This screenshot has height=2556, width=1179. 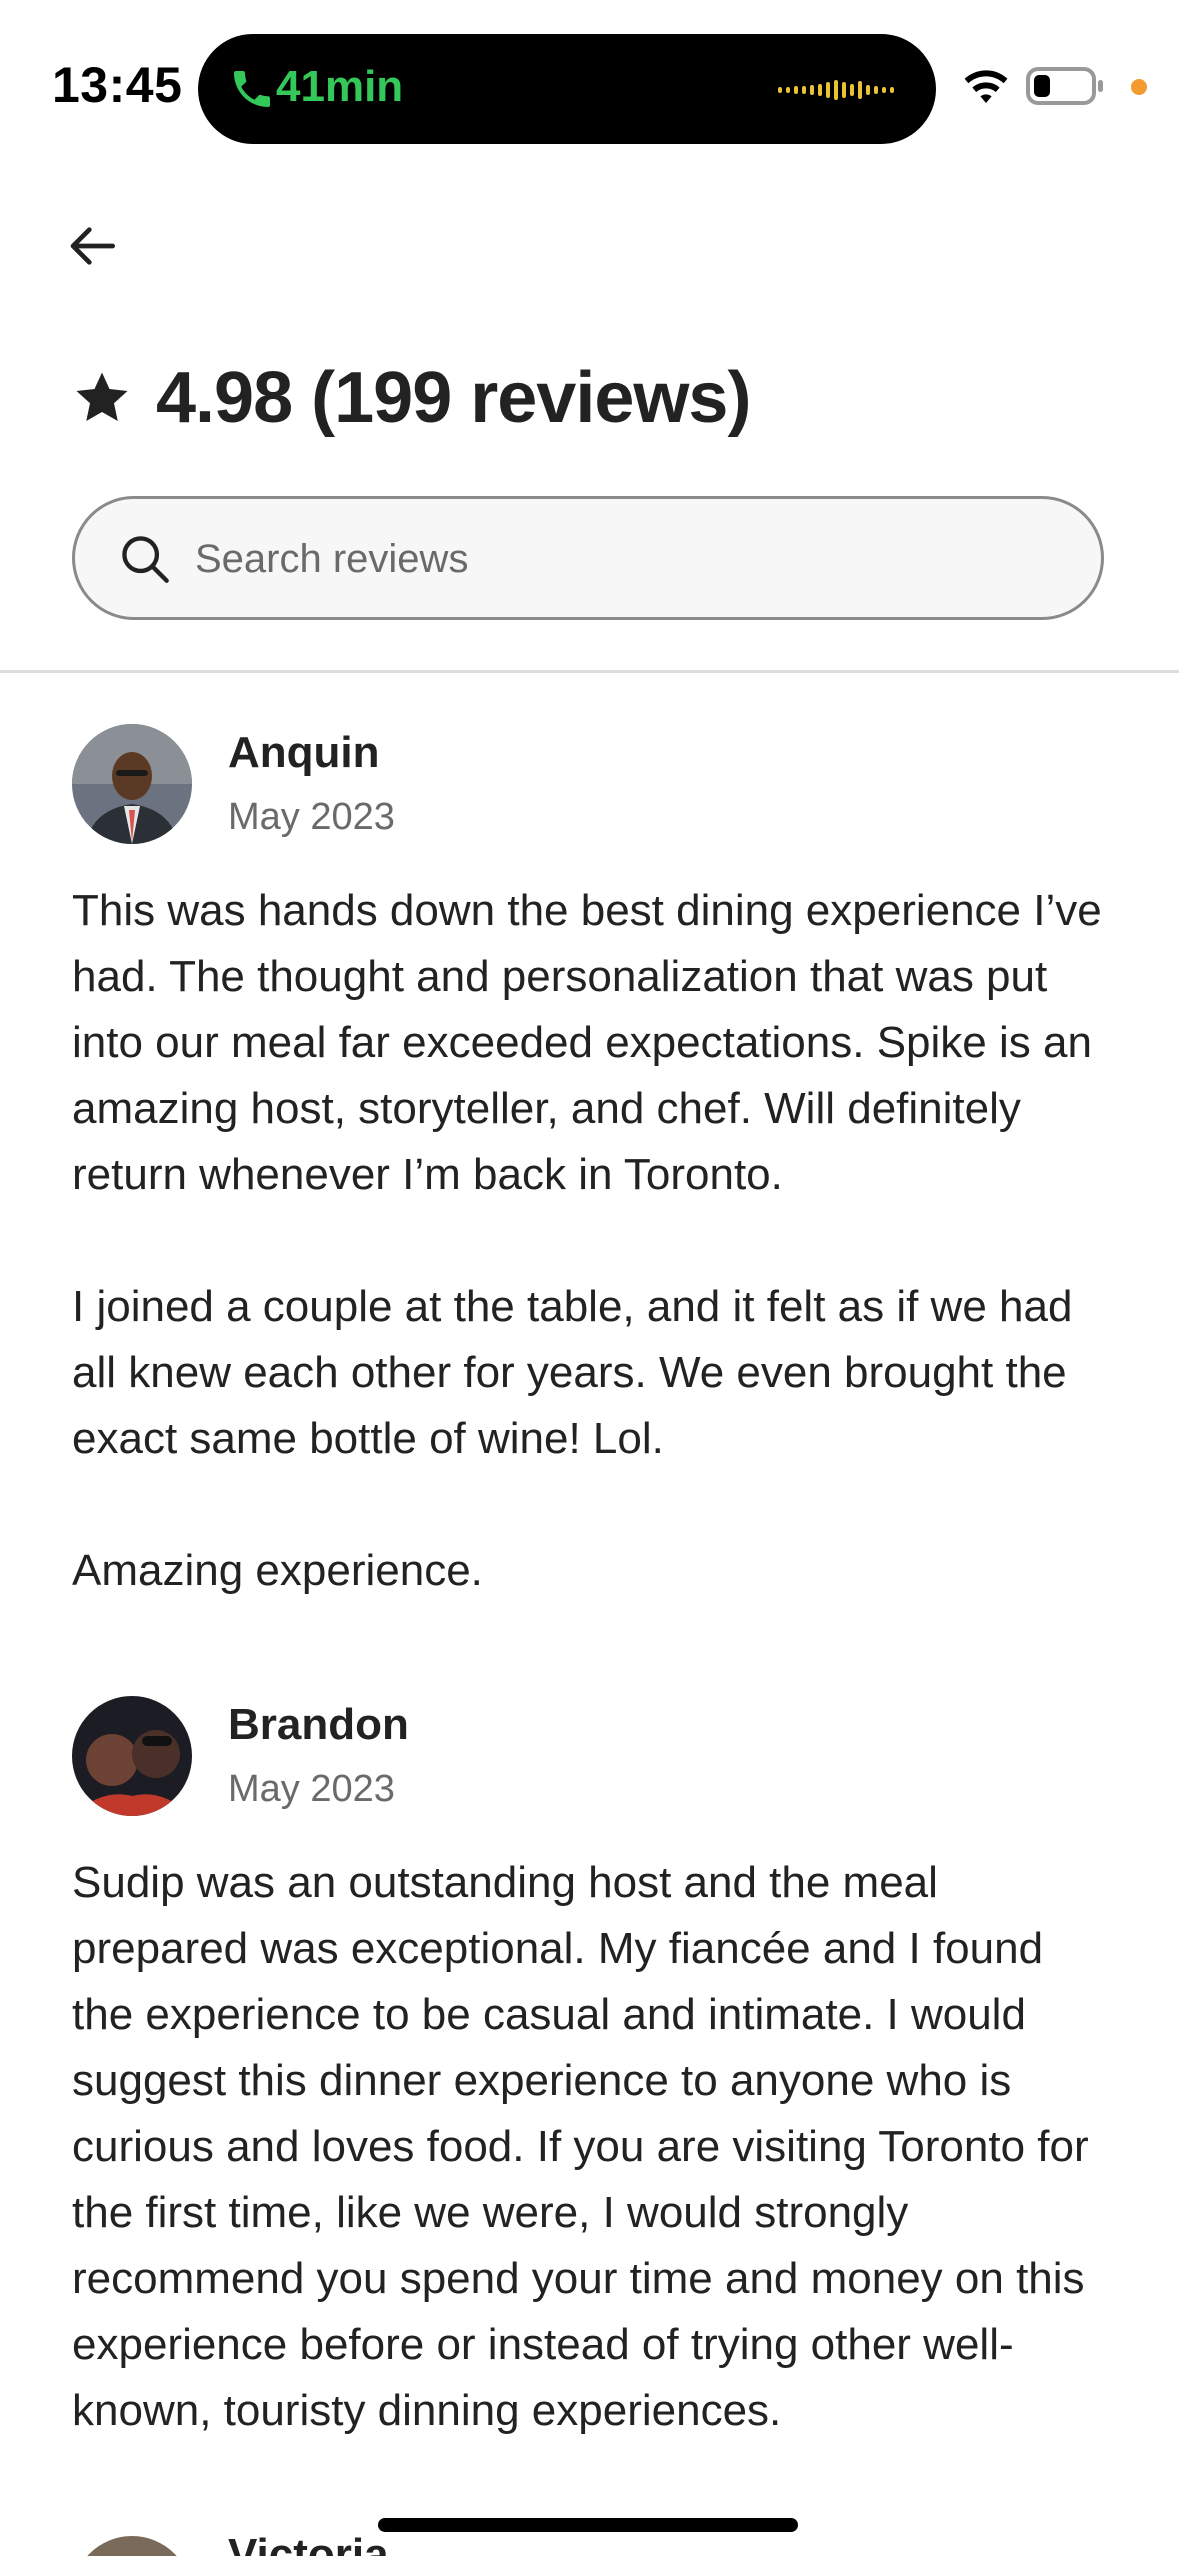 What do you see at coordinates (117, 85) in the screenshot?
I see `status-time: 13:45` at bounding box center [117, 85].